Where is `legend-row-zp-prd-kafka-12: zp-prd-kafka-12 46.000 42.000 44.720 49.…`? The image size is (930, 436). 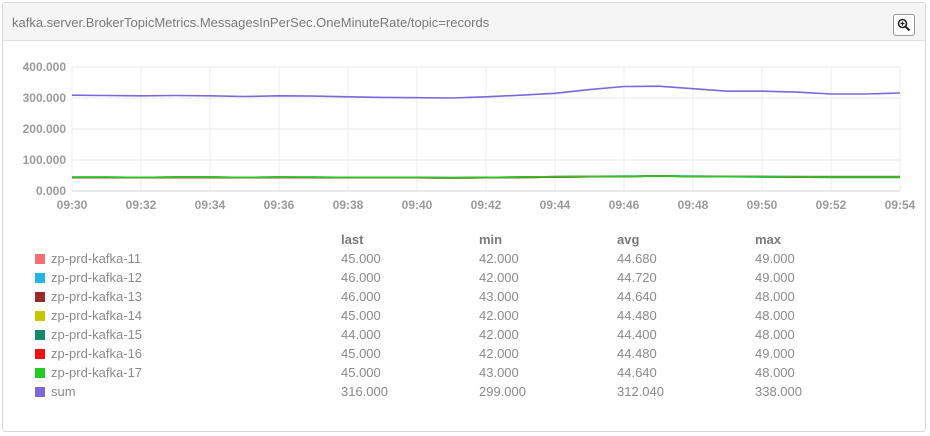
legend-row-zp-prd-kafka-12: zp-prd-kafka-12 46.000 42.000 44.720 49.… is located at coordinates (435, 278).